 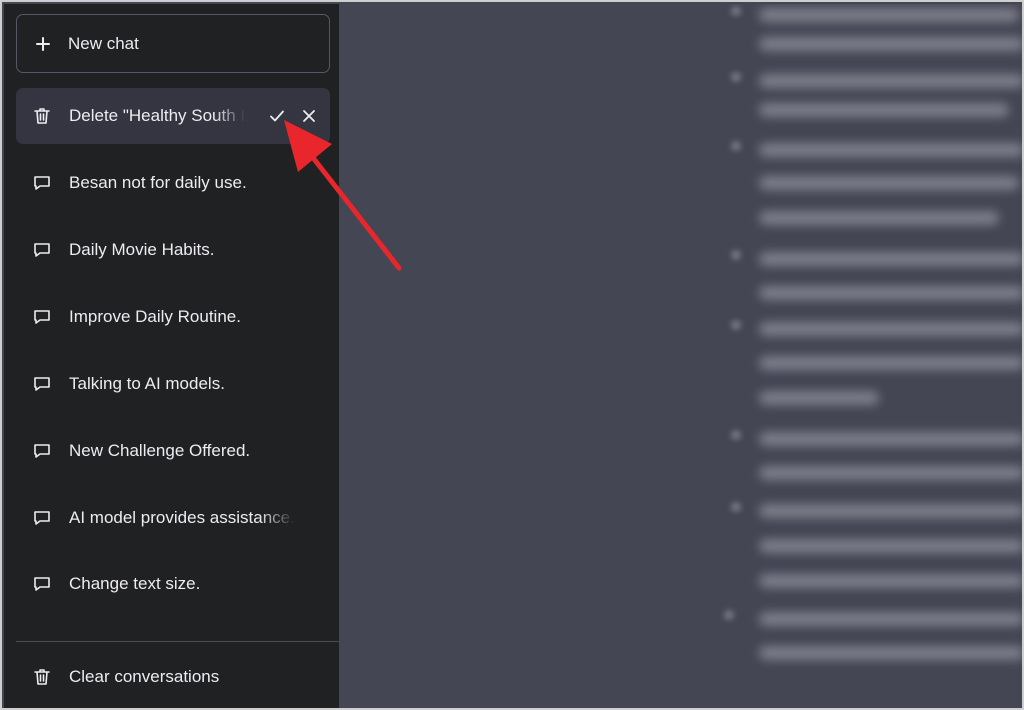 What do you see at coordinates (277, 116) in the screenshot?
I see `check-icon` at bounding box center [277, 116].